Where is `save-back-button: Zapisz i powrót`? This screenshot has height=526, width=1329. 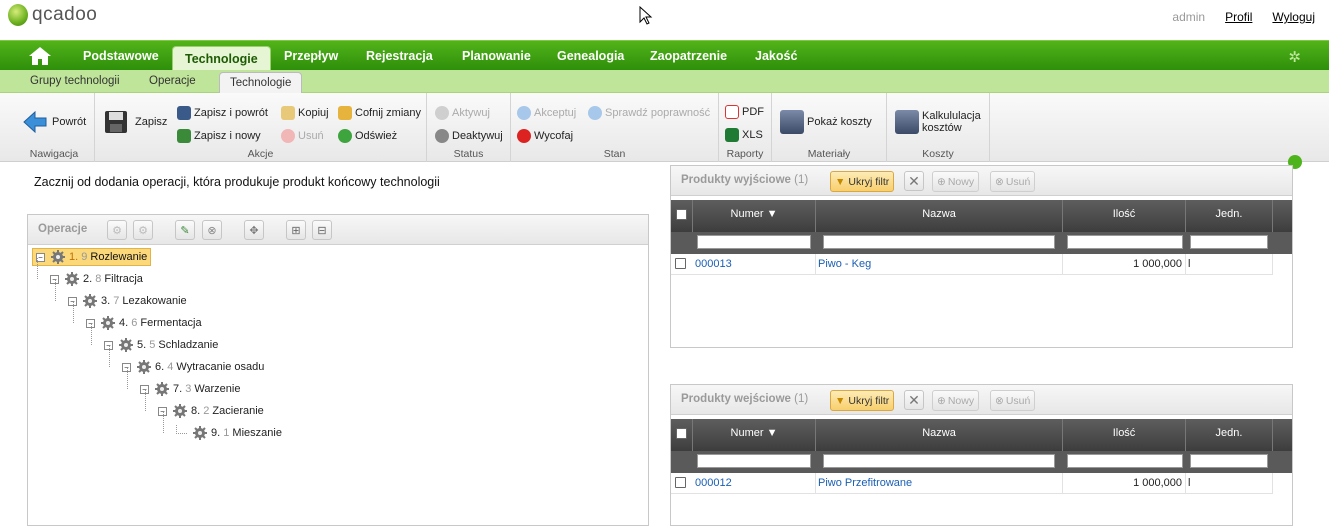 save-back-button: Zapisz i powrót is located at coordinates (222, 113).